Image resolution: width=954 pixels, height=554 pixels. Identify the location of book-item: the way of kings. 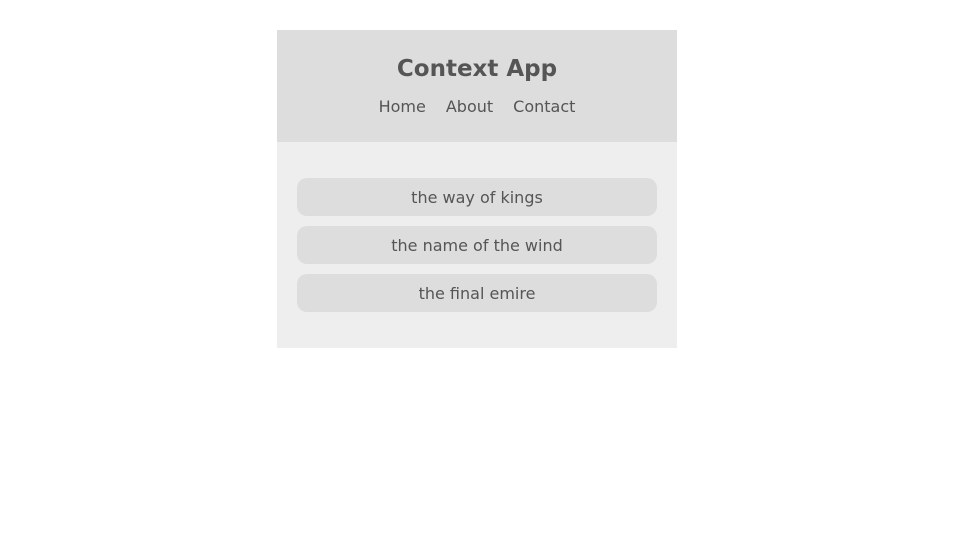
(477, 197).